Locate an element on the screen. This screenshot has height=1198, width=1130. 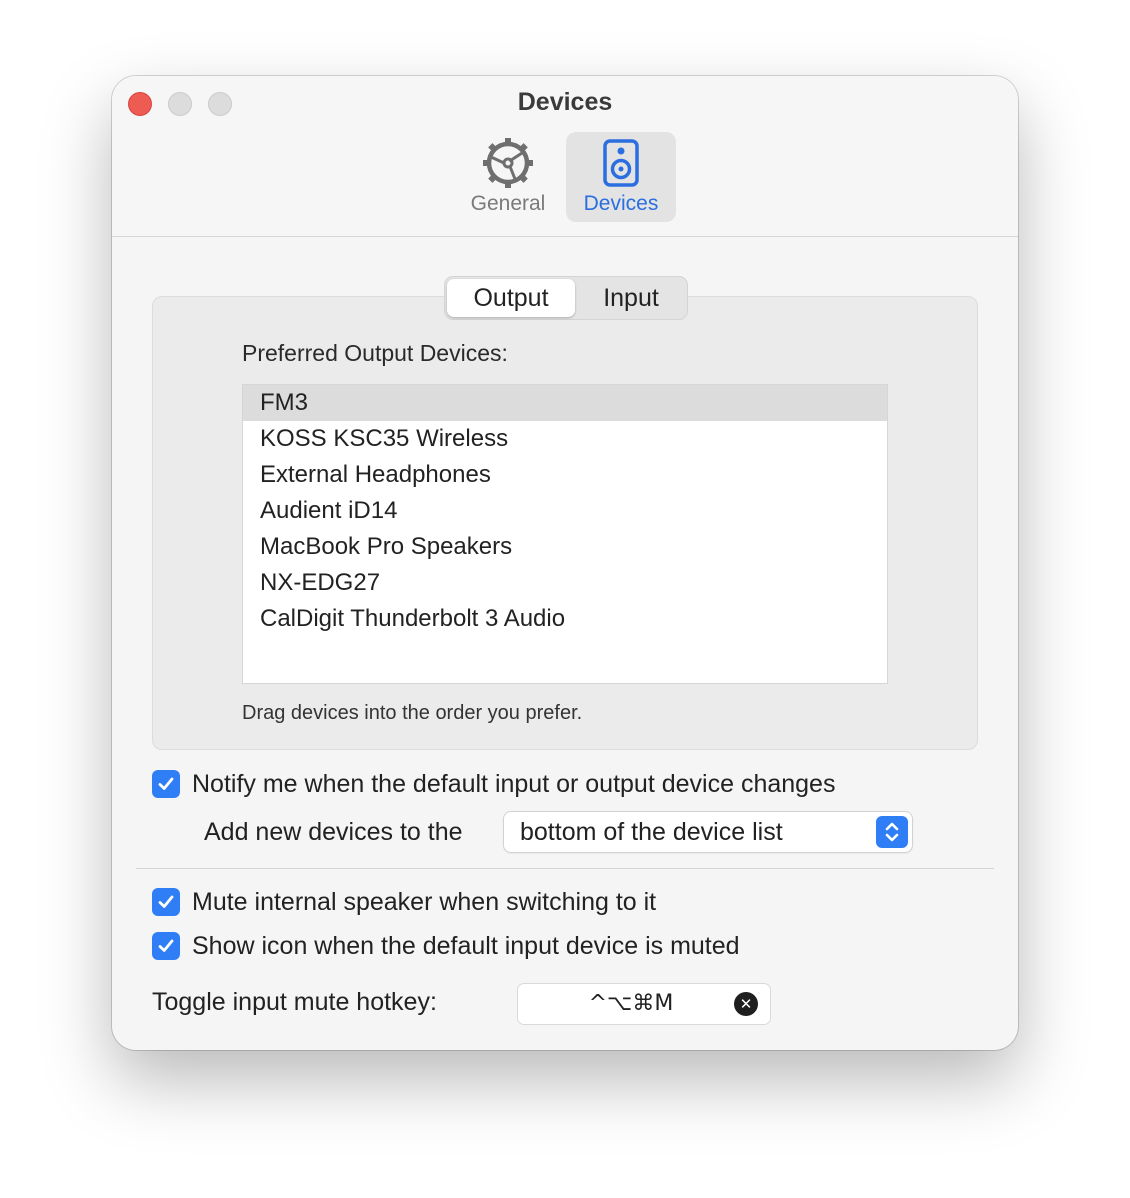
mute-internal-speaker-checkbox is located at coordinates (166, 902).